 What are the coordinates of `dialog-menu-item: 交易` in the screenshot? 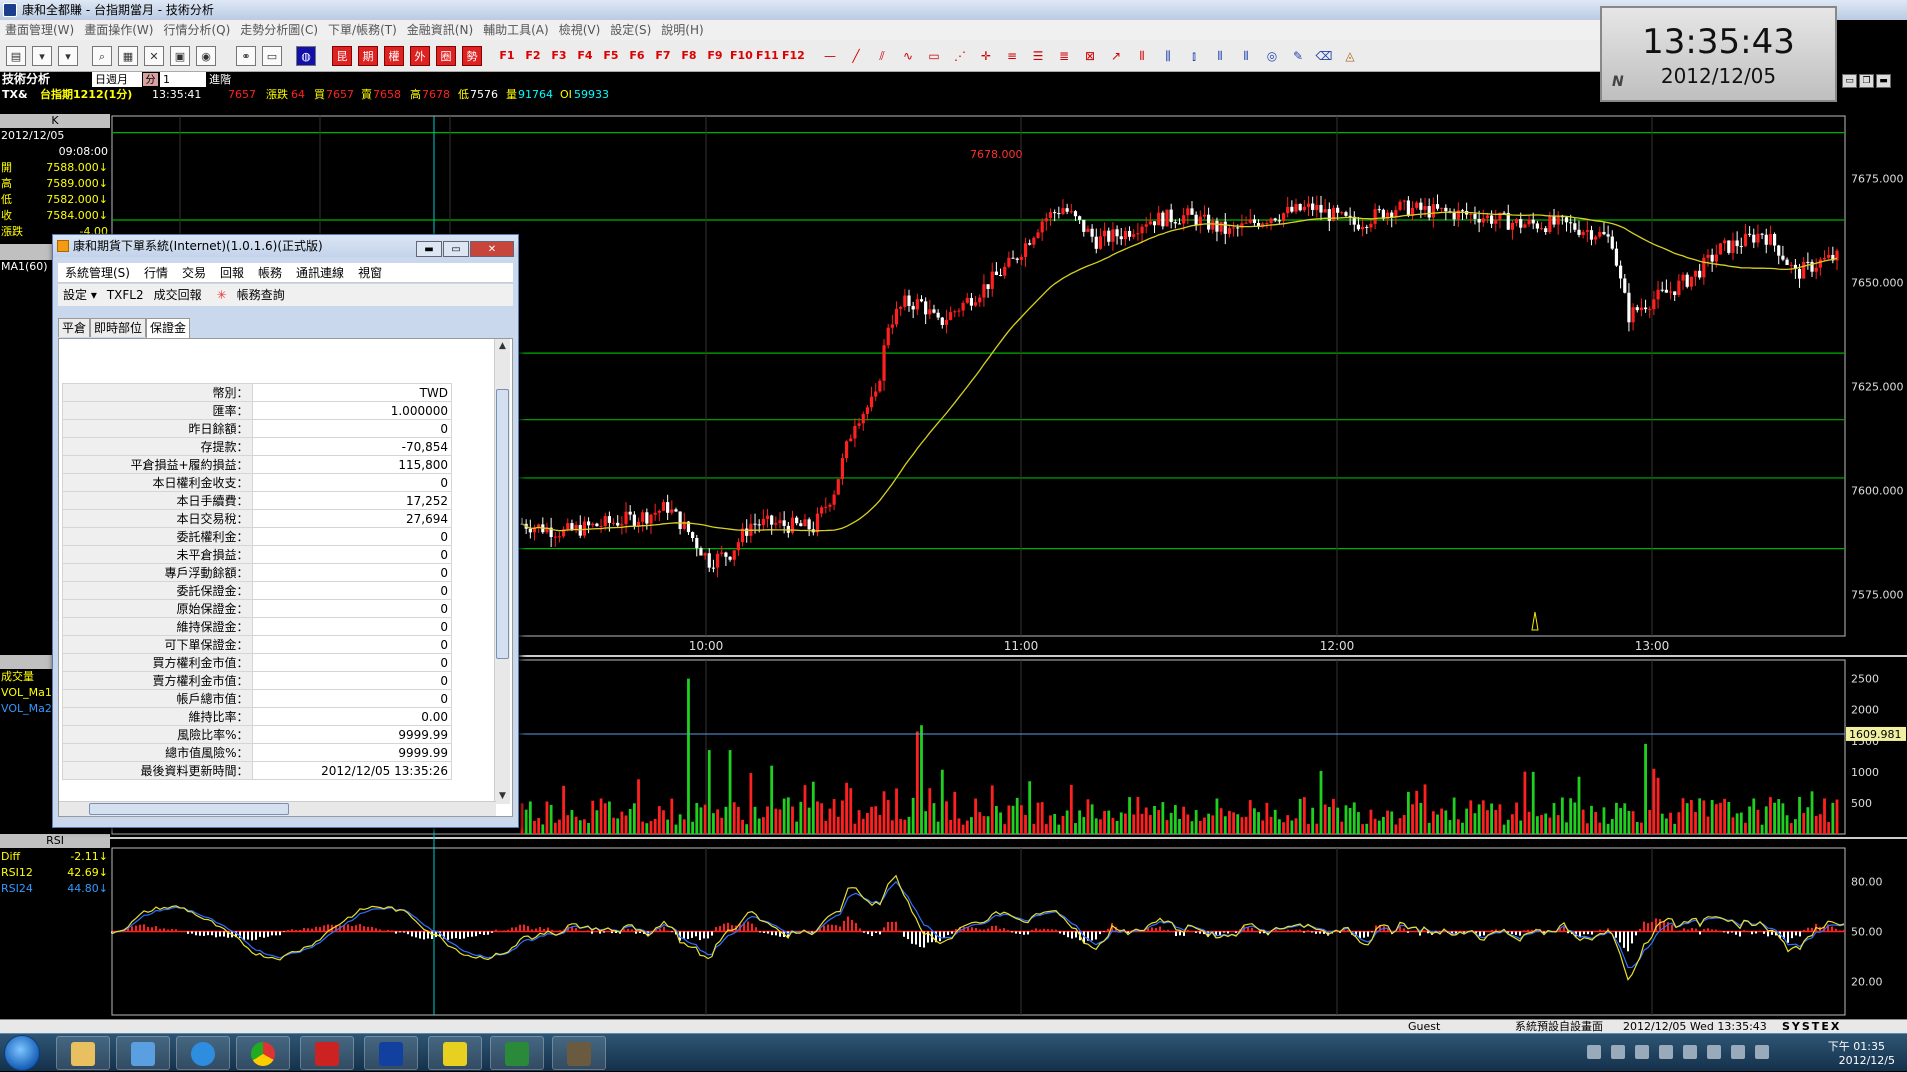 It's located at (194, 273).